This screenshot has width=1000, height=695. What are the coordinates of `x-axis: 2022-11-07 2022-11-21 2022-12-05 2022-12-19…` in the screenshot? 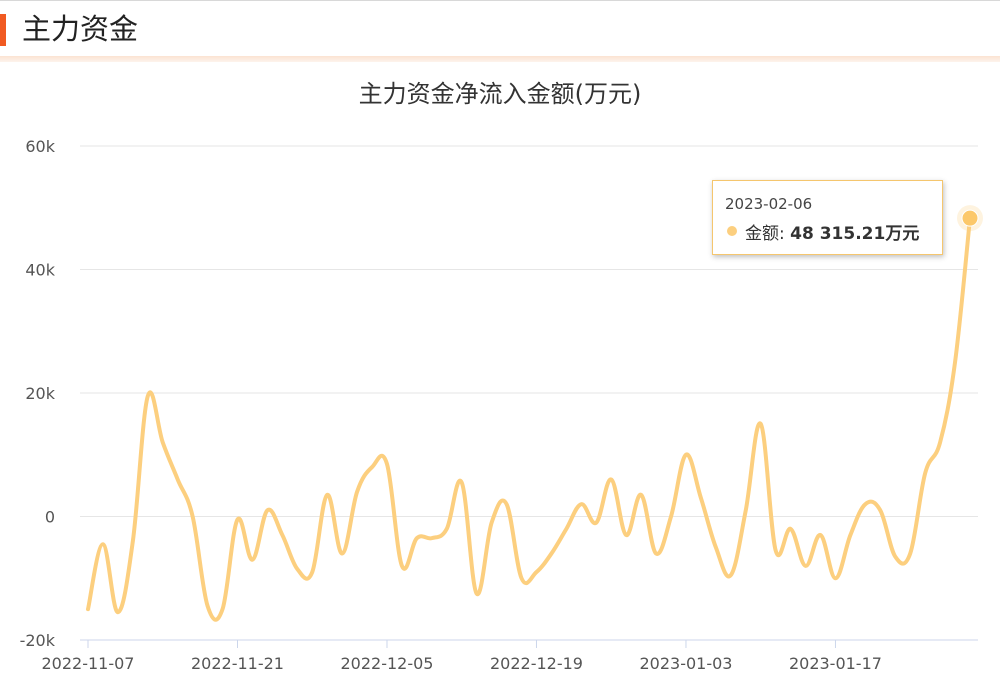 It's located at (510, 656).